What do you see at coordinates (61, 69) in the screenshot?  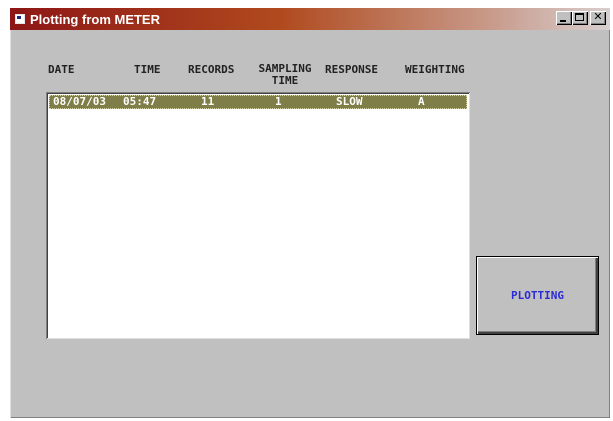 I see `header-date: DATE` at bounding box center [61, 69].